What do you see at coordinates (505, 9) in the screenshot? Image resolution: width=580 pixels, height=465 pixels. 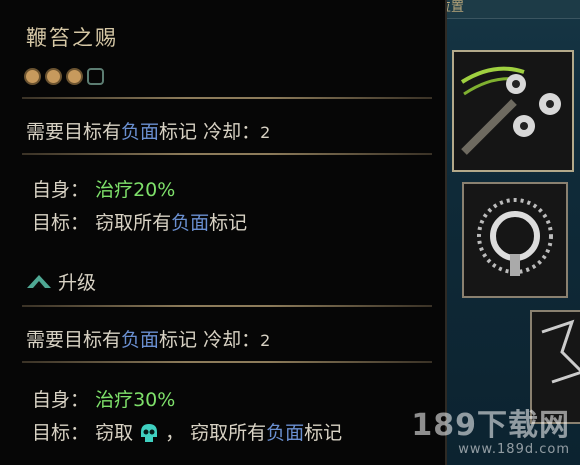 I see `position-header: 位置` at bounding box center [505, 9].